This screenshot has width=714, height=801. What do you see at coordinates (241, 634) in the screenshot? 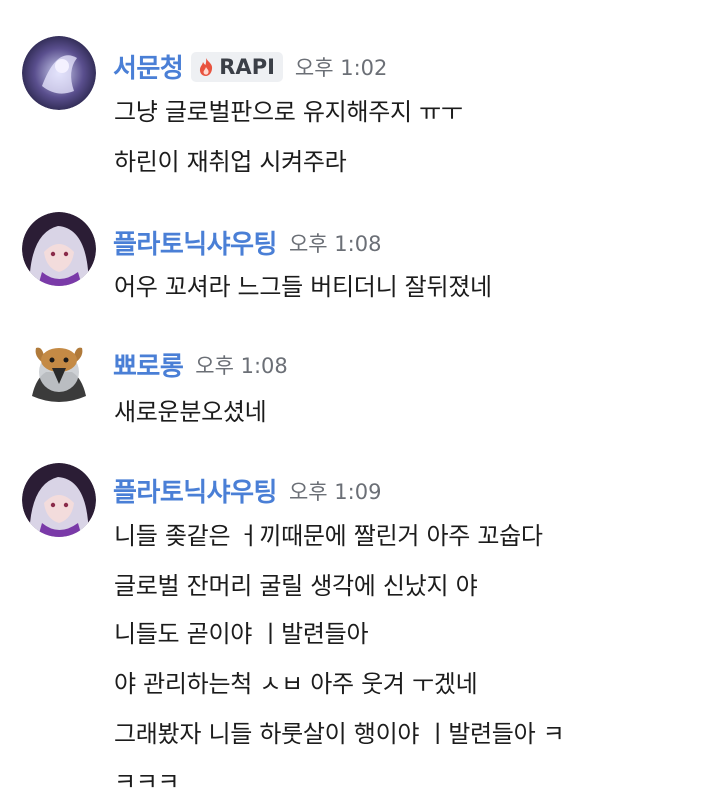
I see `message-text: 니들도 곧이야 ㅣ발련들아` at bounding box center [241, 634].